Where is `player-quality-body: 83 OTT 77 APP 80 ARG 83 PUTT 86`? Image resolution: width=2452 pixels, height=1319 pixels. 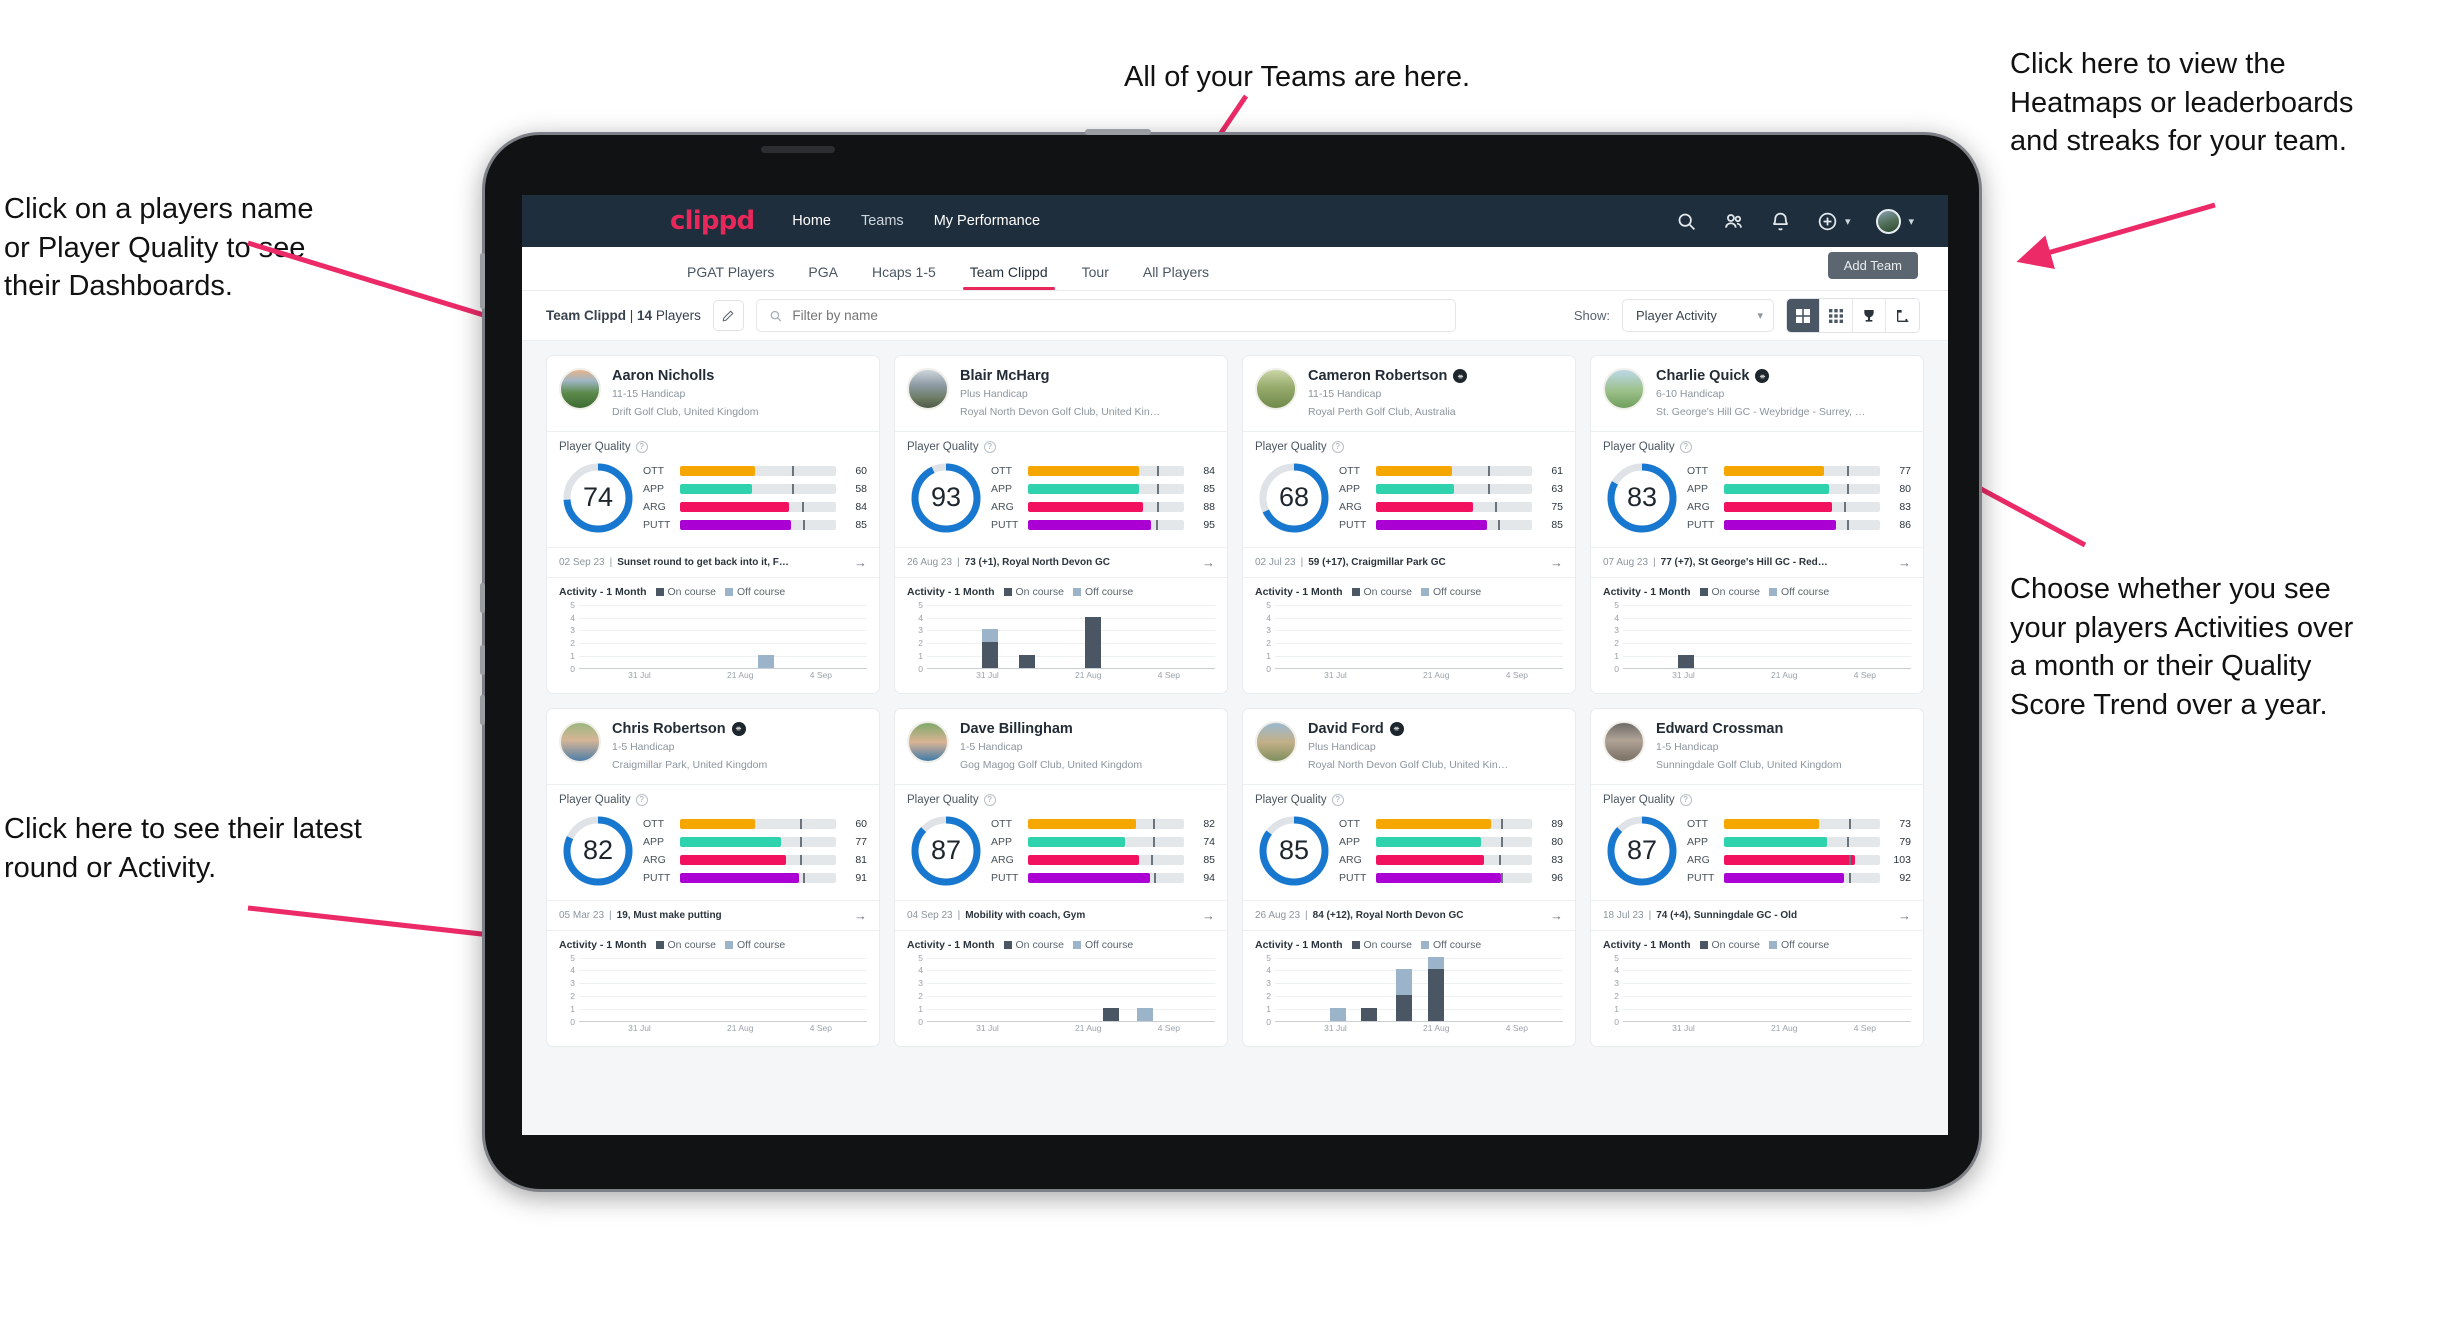
player-quality-body: 83 OTT 77 APP 80 ARG 83 PUTT 86 is located at coordinates (1757, 502).